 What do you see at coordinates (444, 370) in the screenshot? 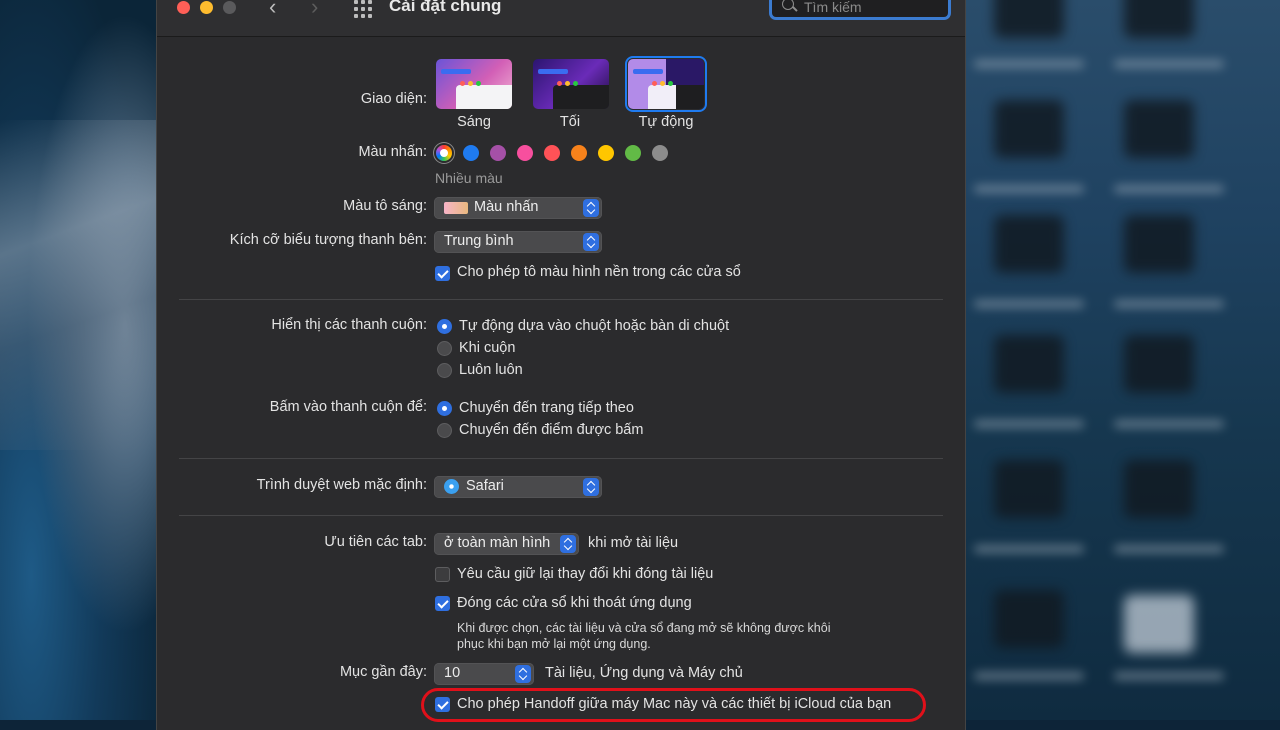
I see `scroll-bars-always-radio` at bounding box center [444, 370].